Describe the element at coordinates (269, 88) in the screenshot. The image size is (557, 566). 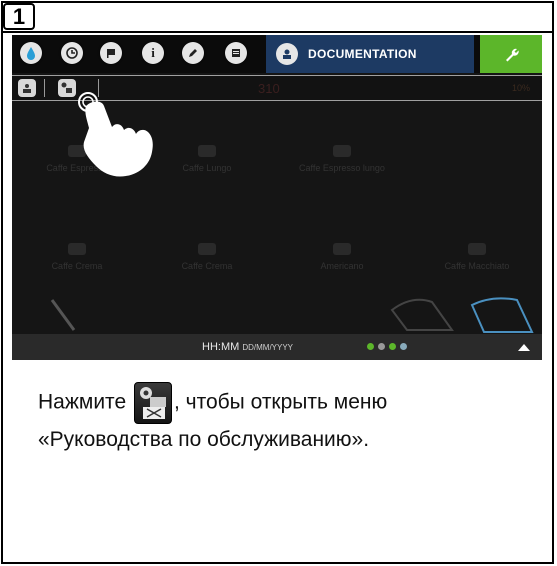
I see `faint-counter: 310` at that location.